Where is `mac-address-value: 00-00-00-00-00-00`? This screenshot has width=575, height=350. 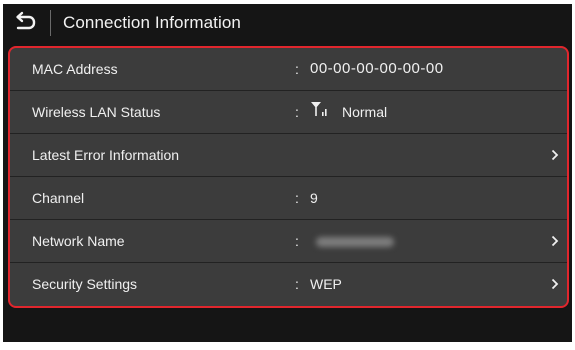 mac-address-value: 00-00-00-00-00-00 is located at coordinates (377, 68).